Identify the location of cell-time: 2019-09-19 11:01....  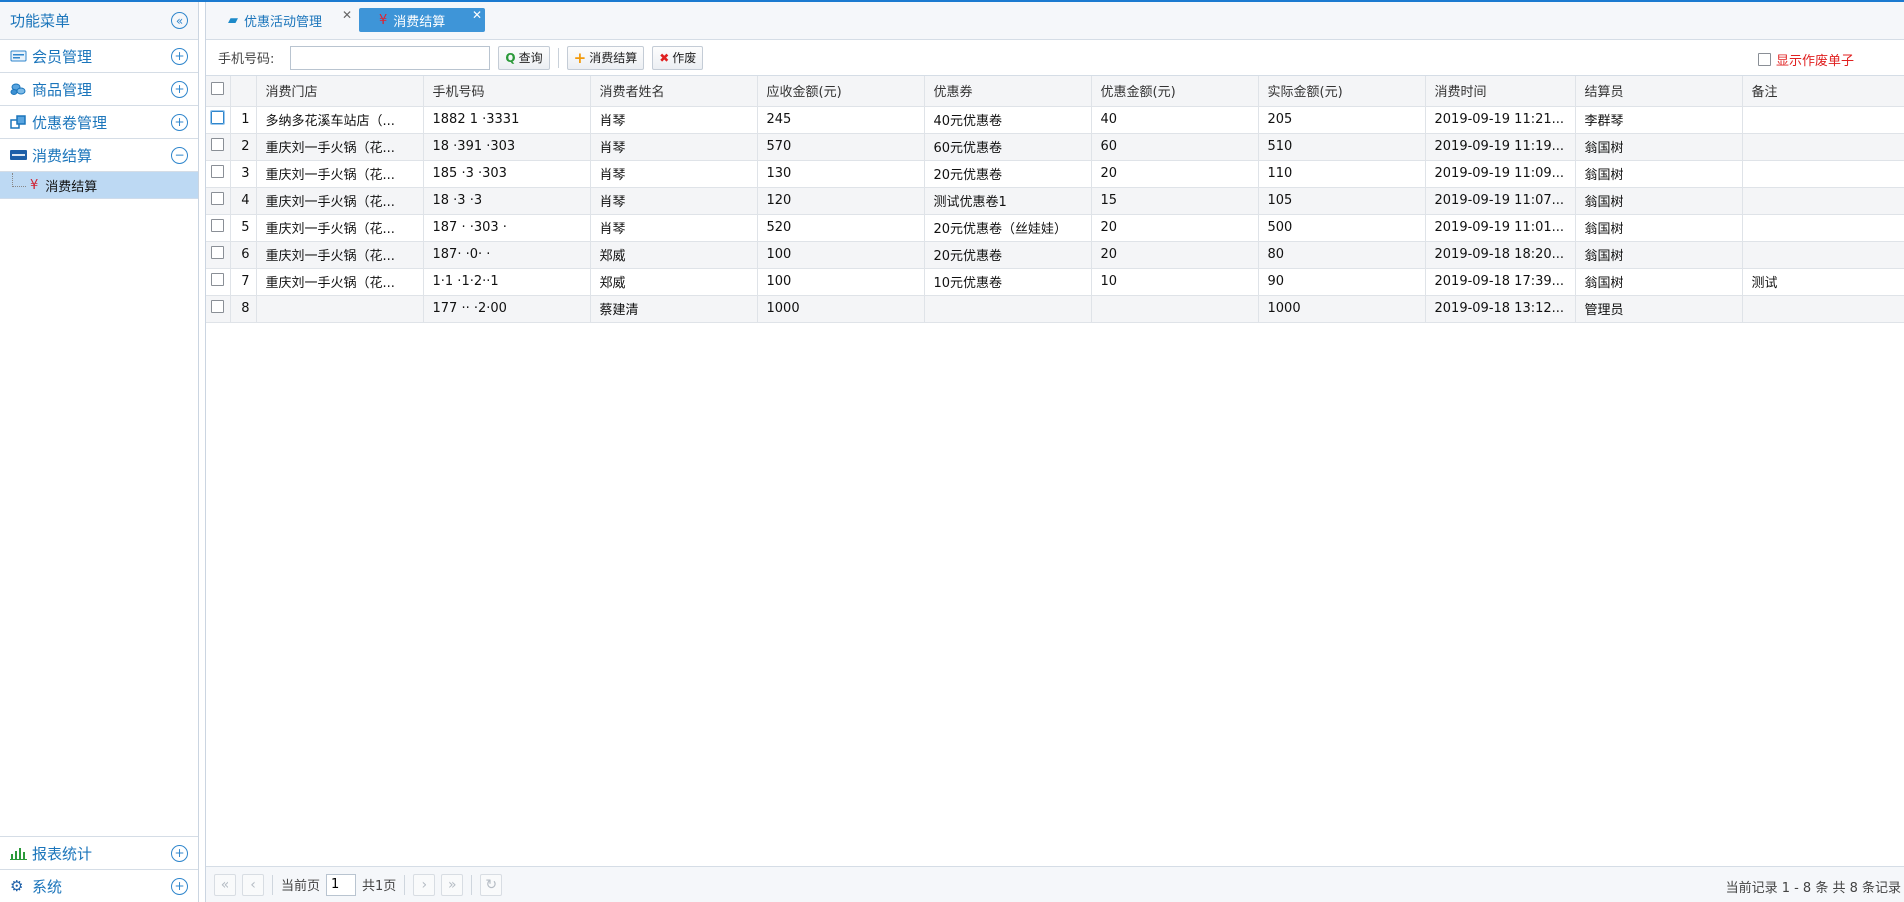
(1500, 228).